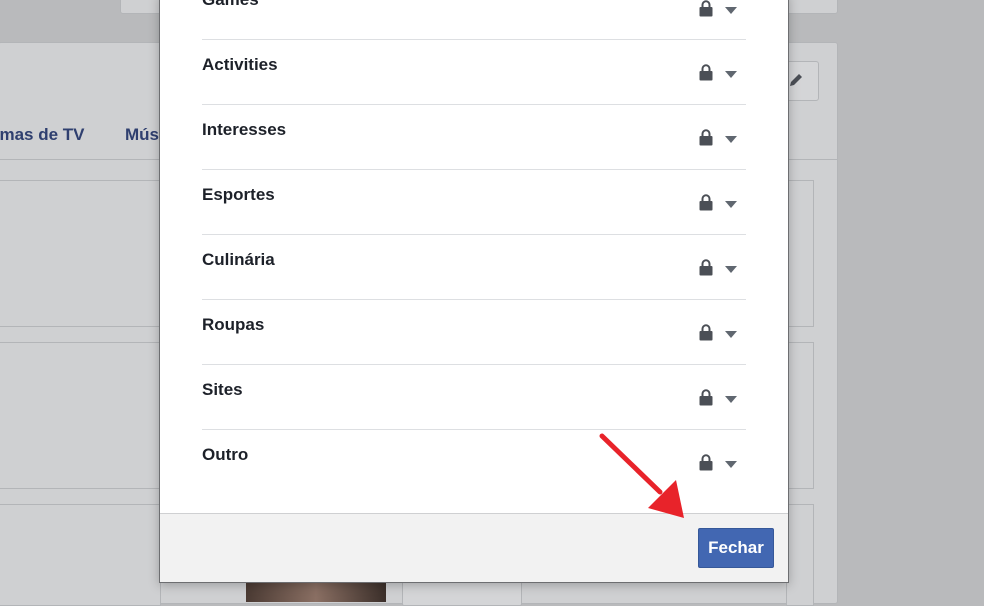 The height and width of the screenshot is (606, 984). What do you see at coordinates (796, 80) in the screenshot?
I see `pencil-icon` at bounding box center [796, 80].